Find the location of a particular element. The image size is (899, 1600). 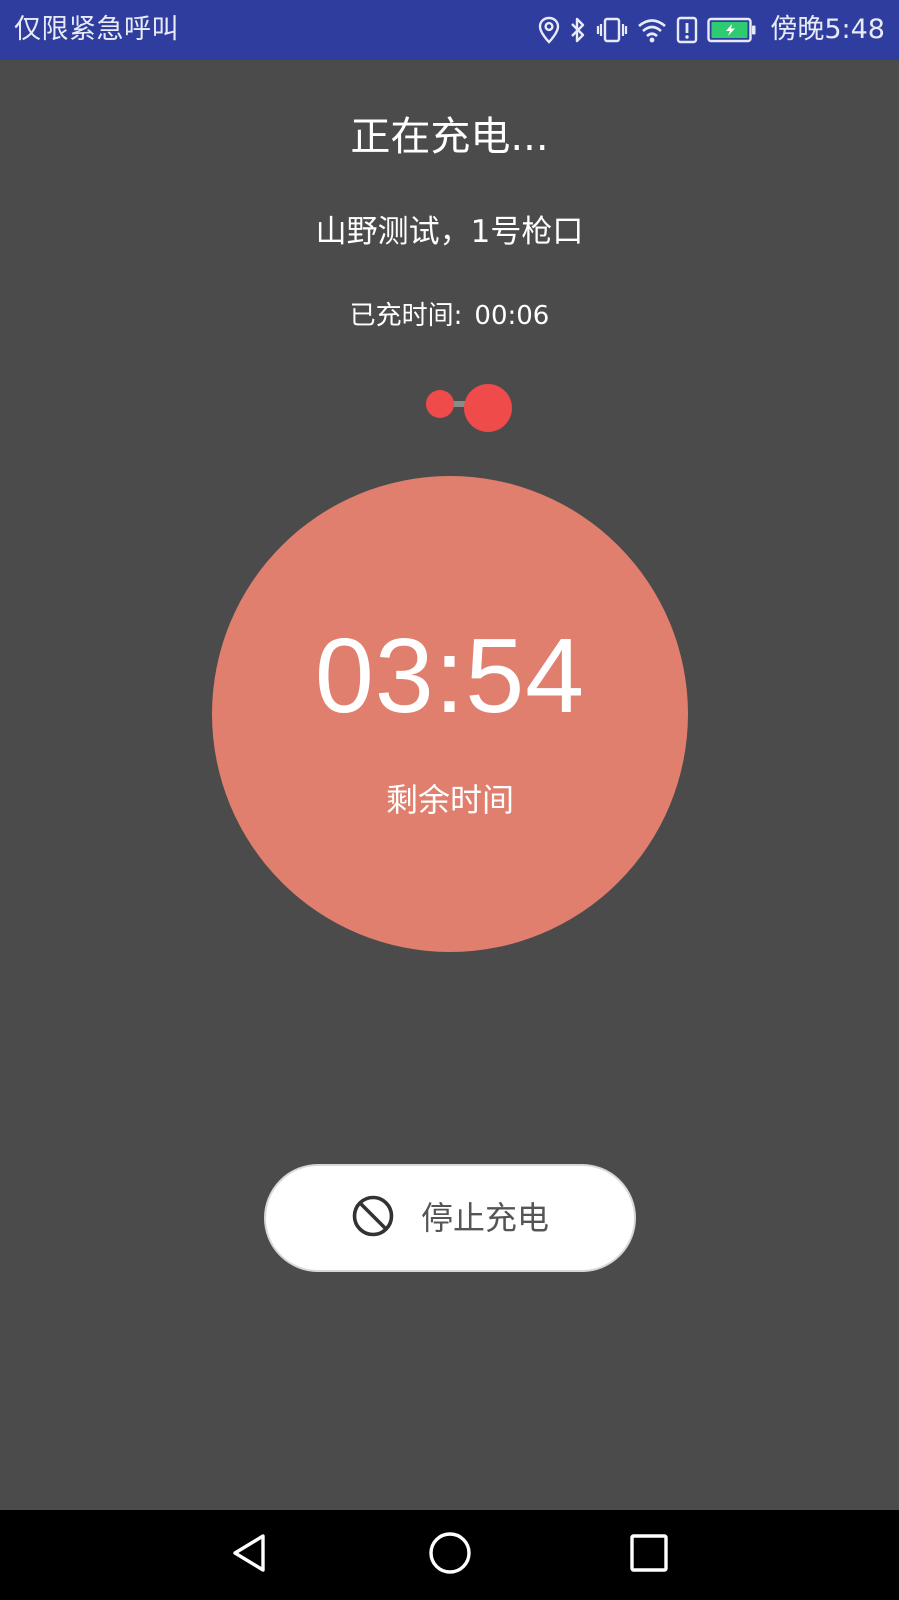

home-icon is located at coordinates (450, 1555).